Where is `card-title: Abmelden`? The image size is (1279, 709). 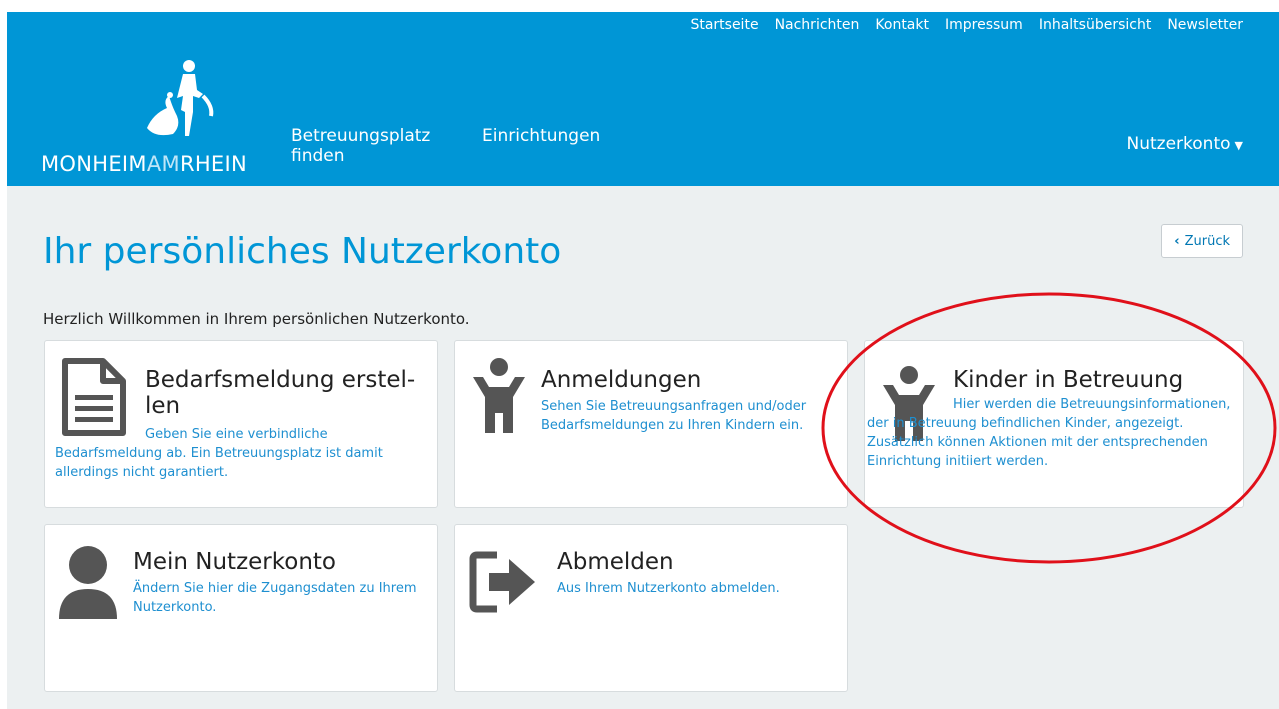
card-title: Abmelden is located at coordinates (615, 562).